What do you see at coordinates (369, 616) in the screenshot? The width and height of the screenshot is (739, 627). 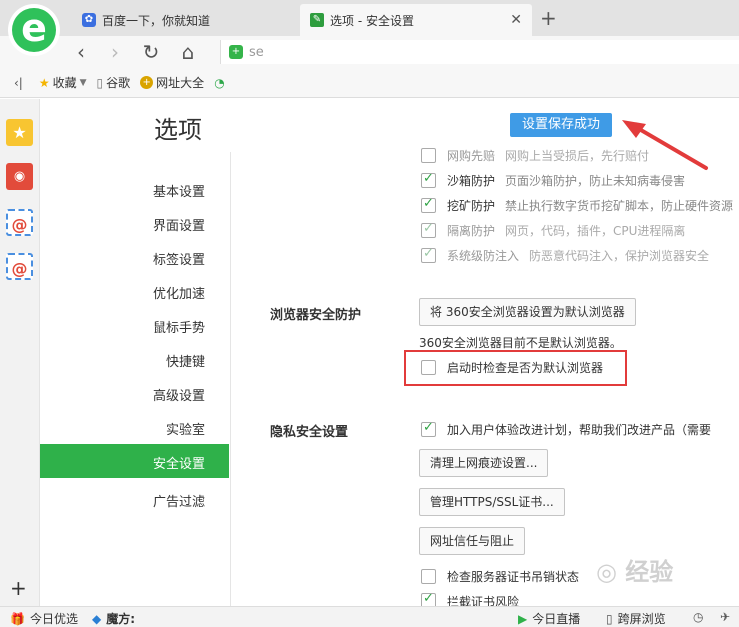 I see `status-bar: 🎁 今日优选 ◆ 魔方: ▶ 今日直播 ▯ 跨屏浏览 ◷ ✈` at bounding box center [369, 616].